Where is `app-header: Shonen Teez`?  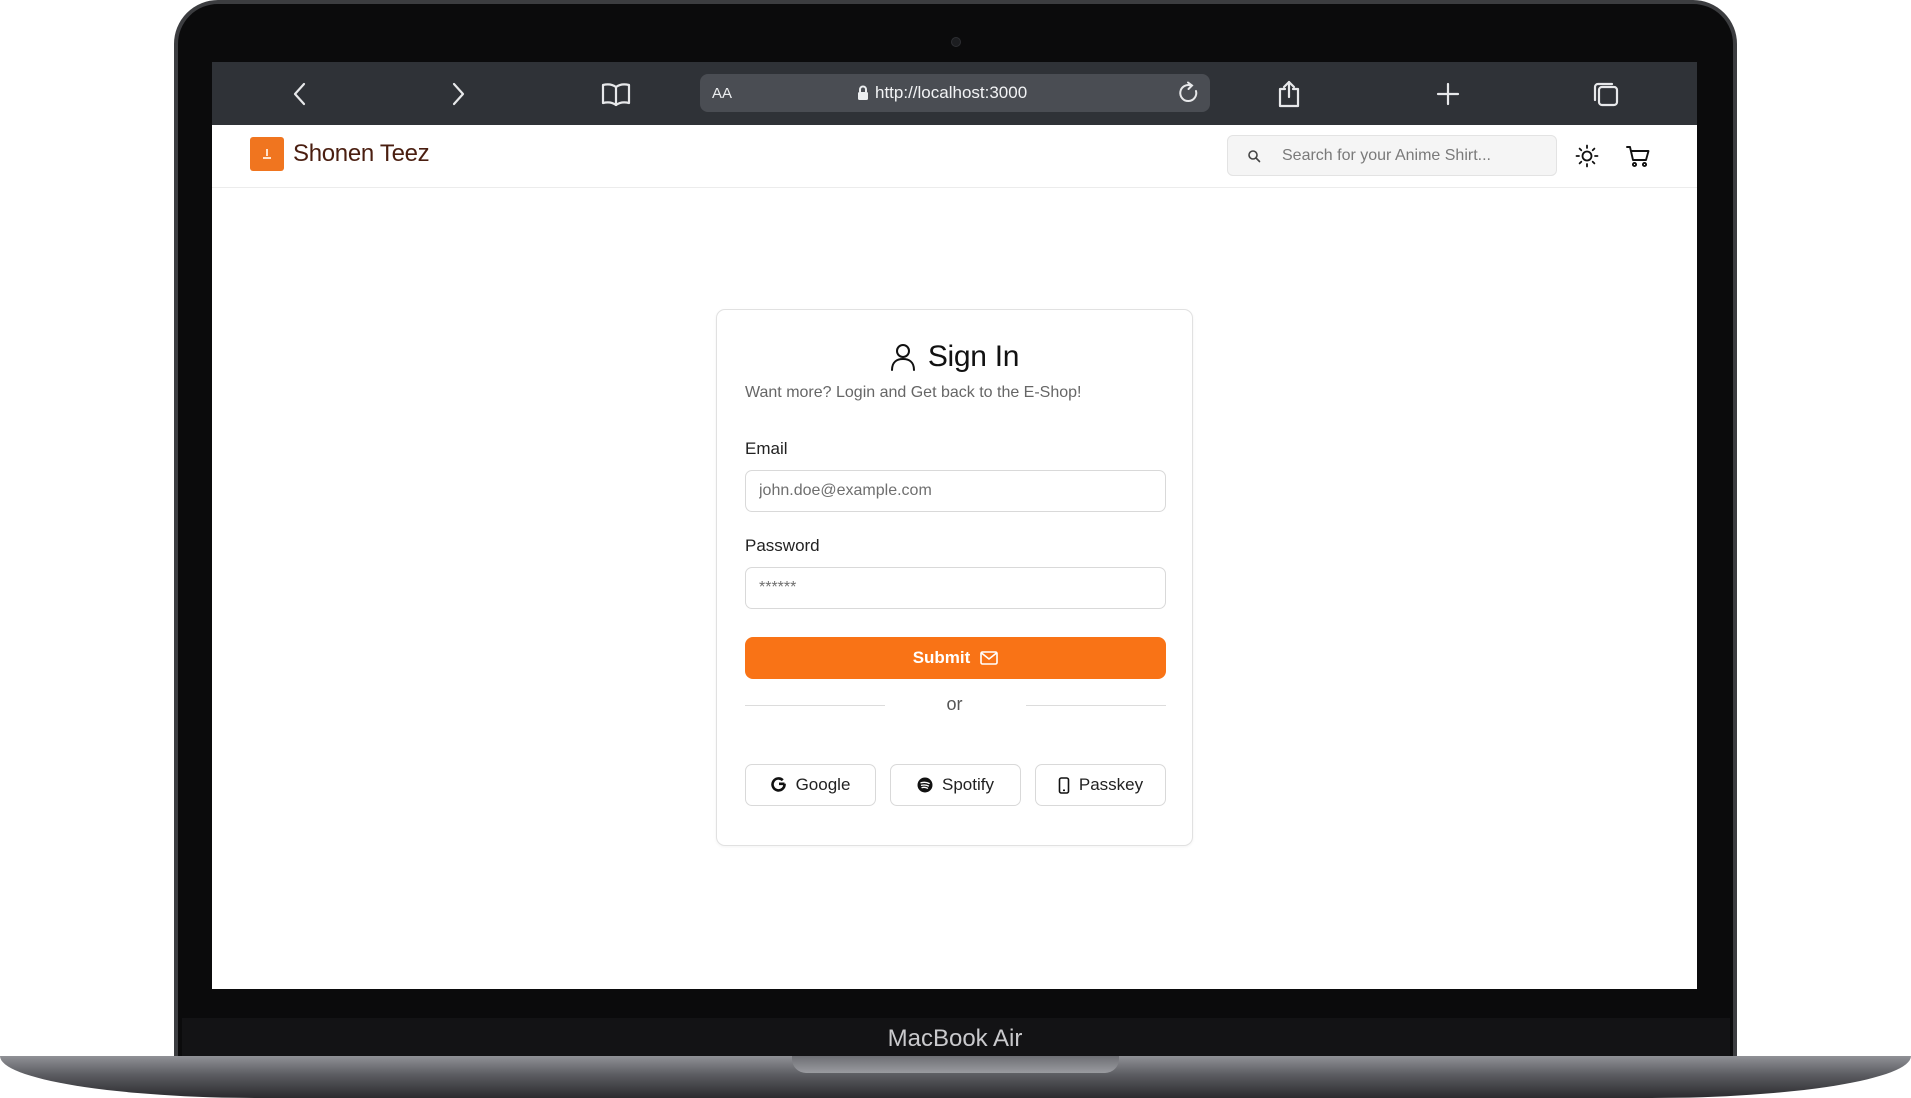 app-header: Shonen Teez is located at coordinates (954, 156).